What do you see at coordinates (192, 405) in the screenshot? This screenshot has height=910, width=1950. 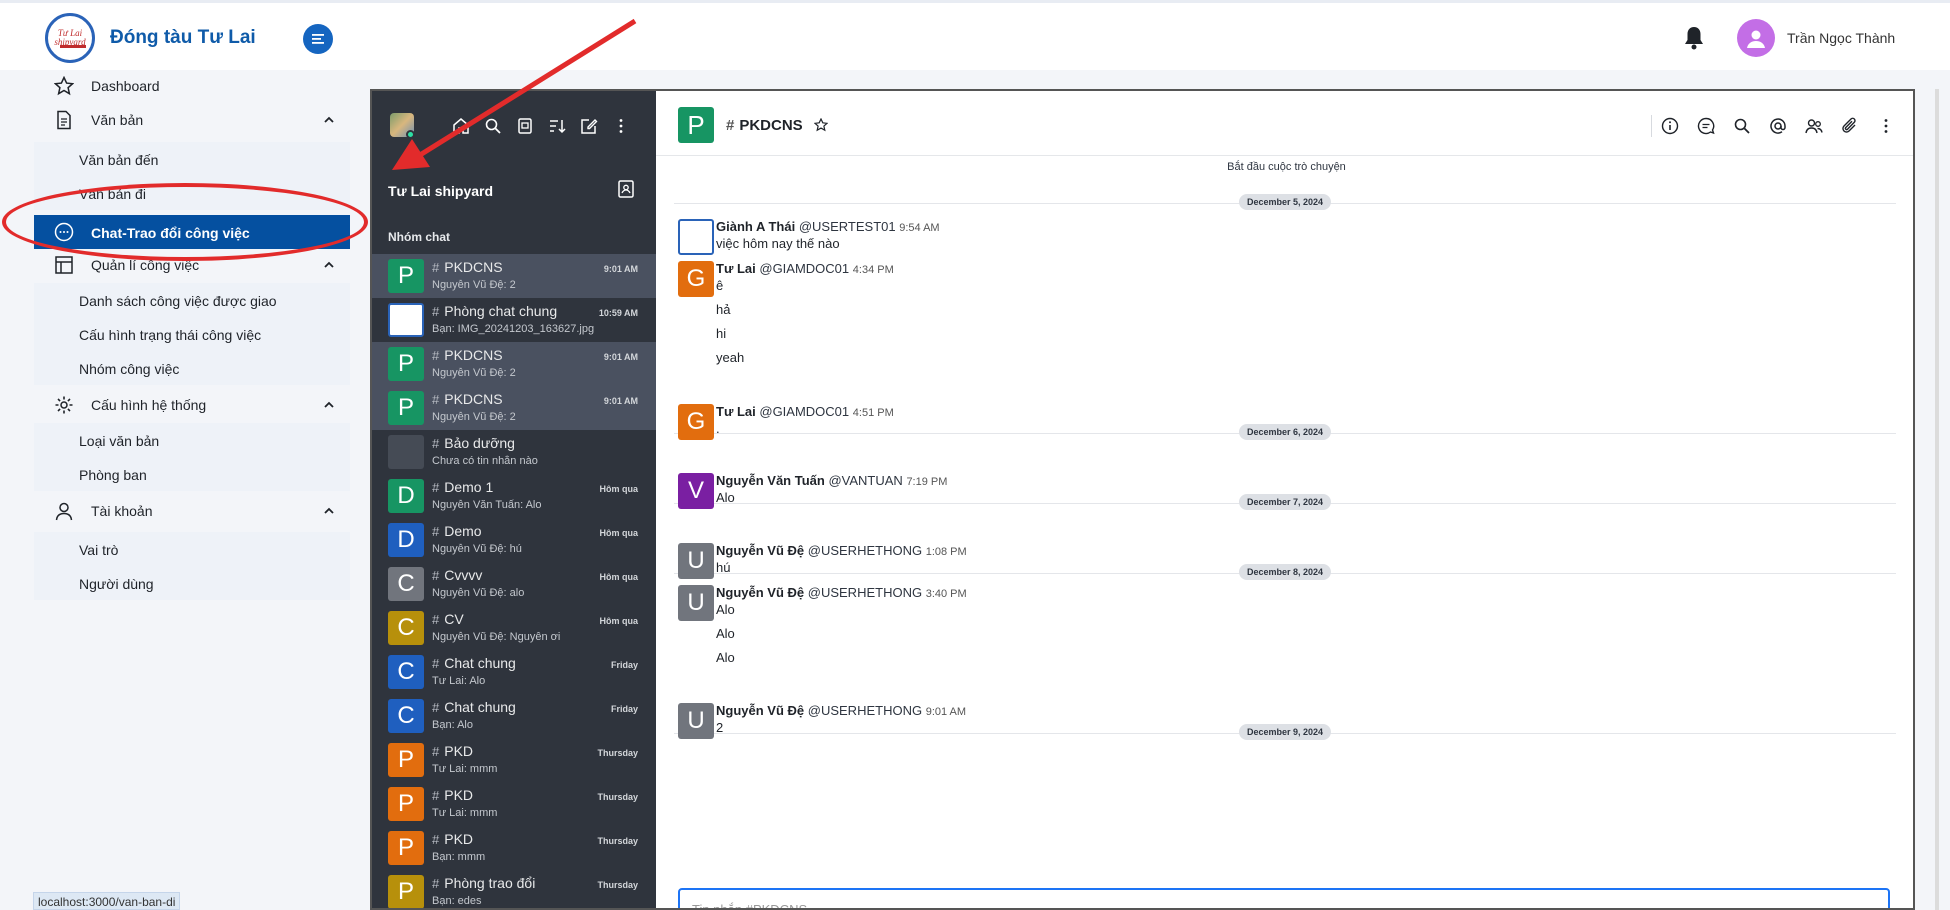 I see `sidebar-item-cau-hinh-he-thong: Cấu hình hệ thống` at bounding box center [192, 405].